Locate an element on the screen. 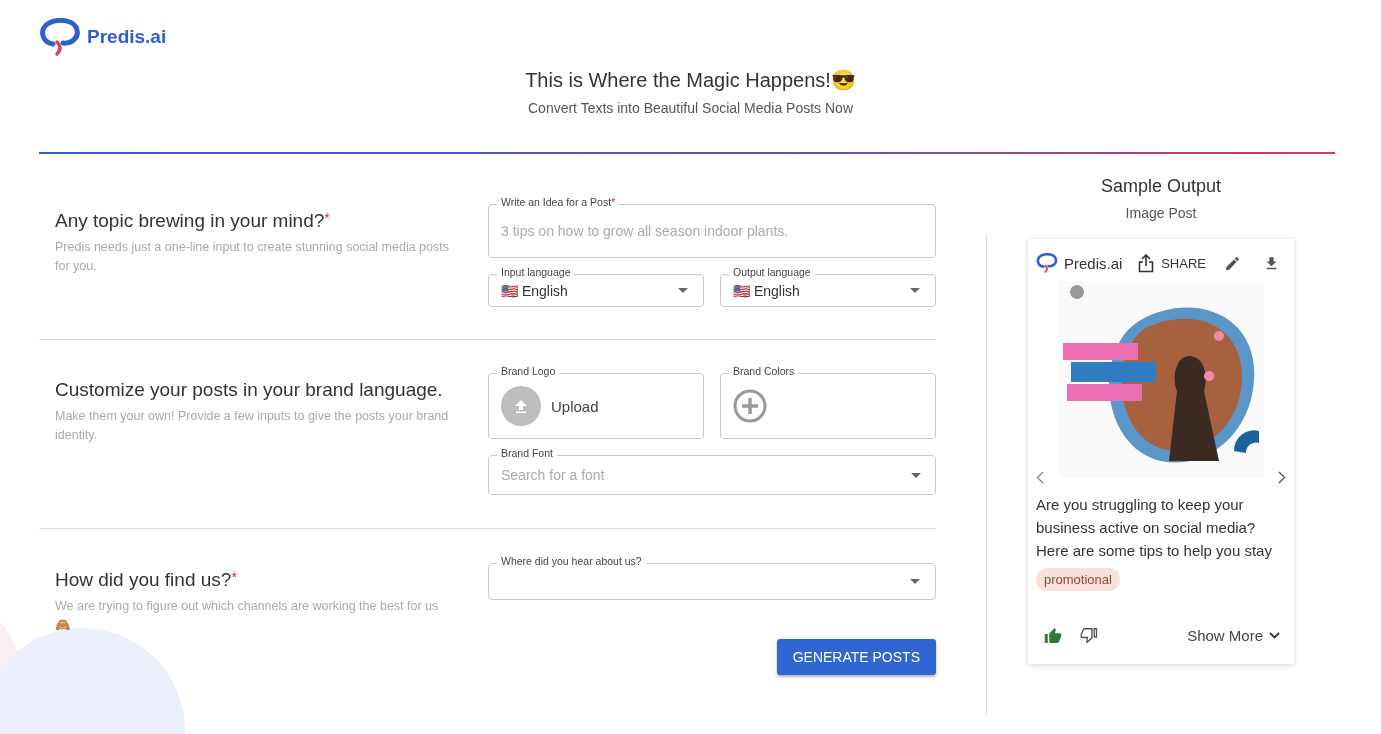  page-subtitle: Convert Texts into Beautiful Social Media Posts Now is located at coordinates (690, 108).